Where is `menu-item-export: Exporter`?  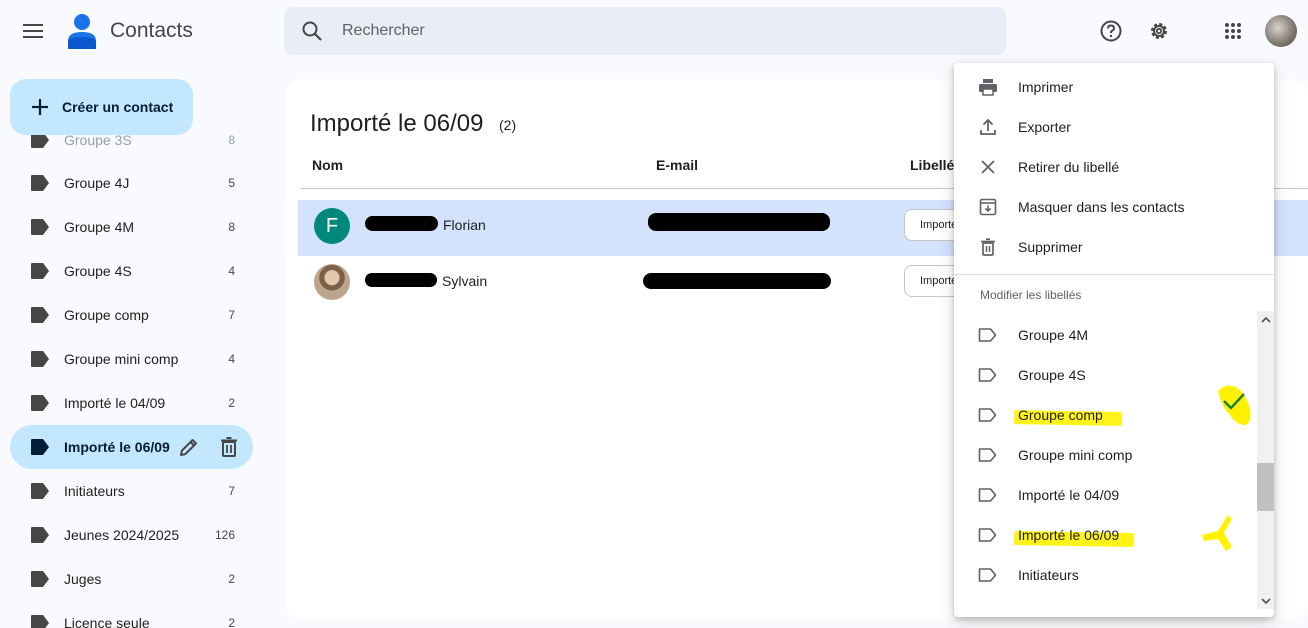 menu-item-export: Exporter is located at coordinates (1114, 127).